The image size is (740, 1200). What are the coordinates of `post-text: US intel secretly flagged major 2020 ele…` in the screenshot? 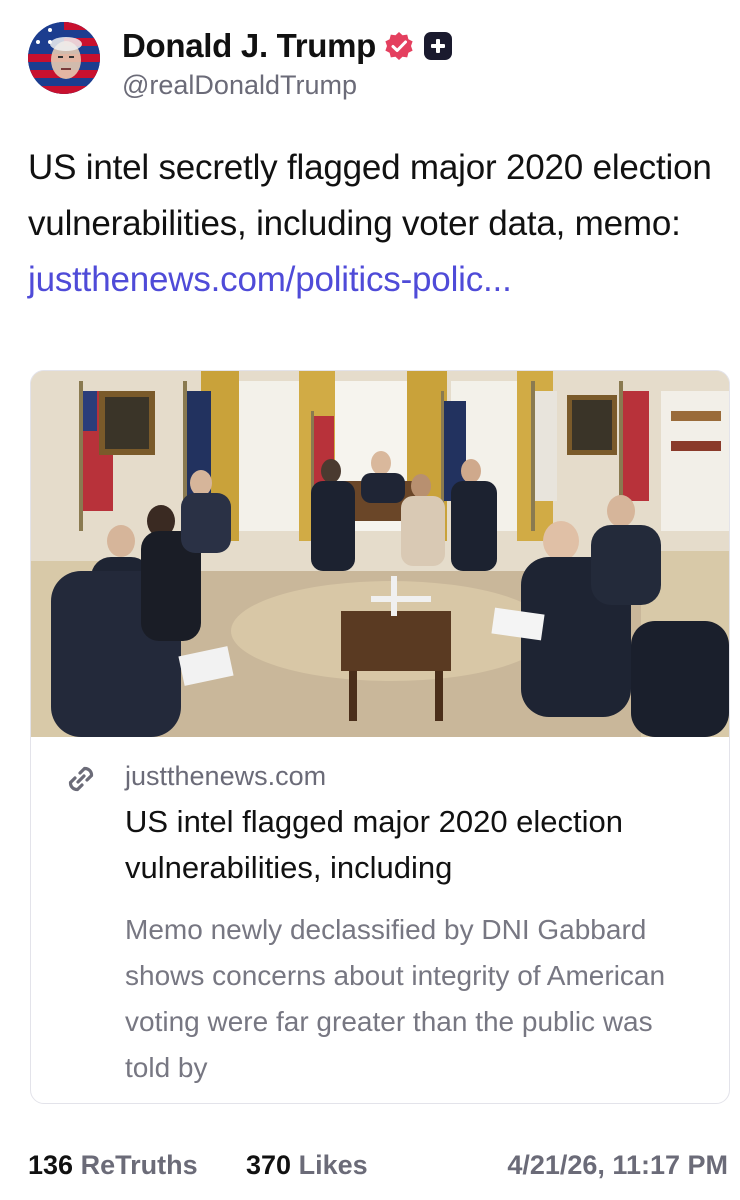 It's located at (373, 224).